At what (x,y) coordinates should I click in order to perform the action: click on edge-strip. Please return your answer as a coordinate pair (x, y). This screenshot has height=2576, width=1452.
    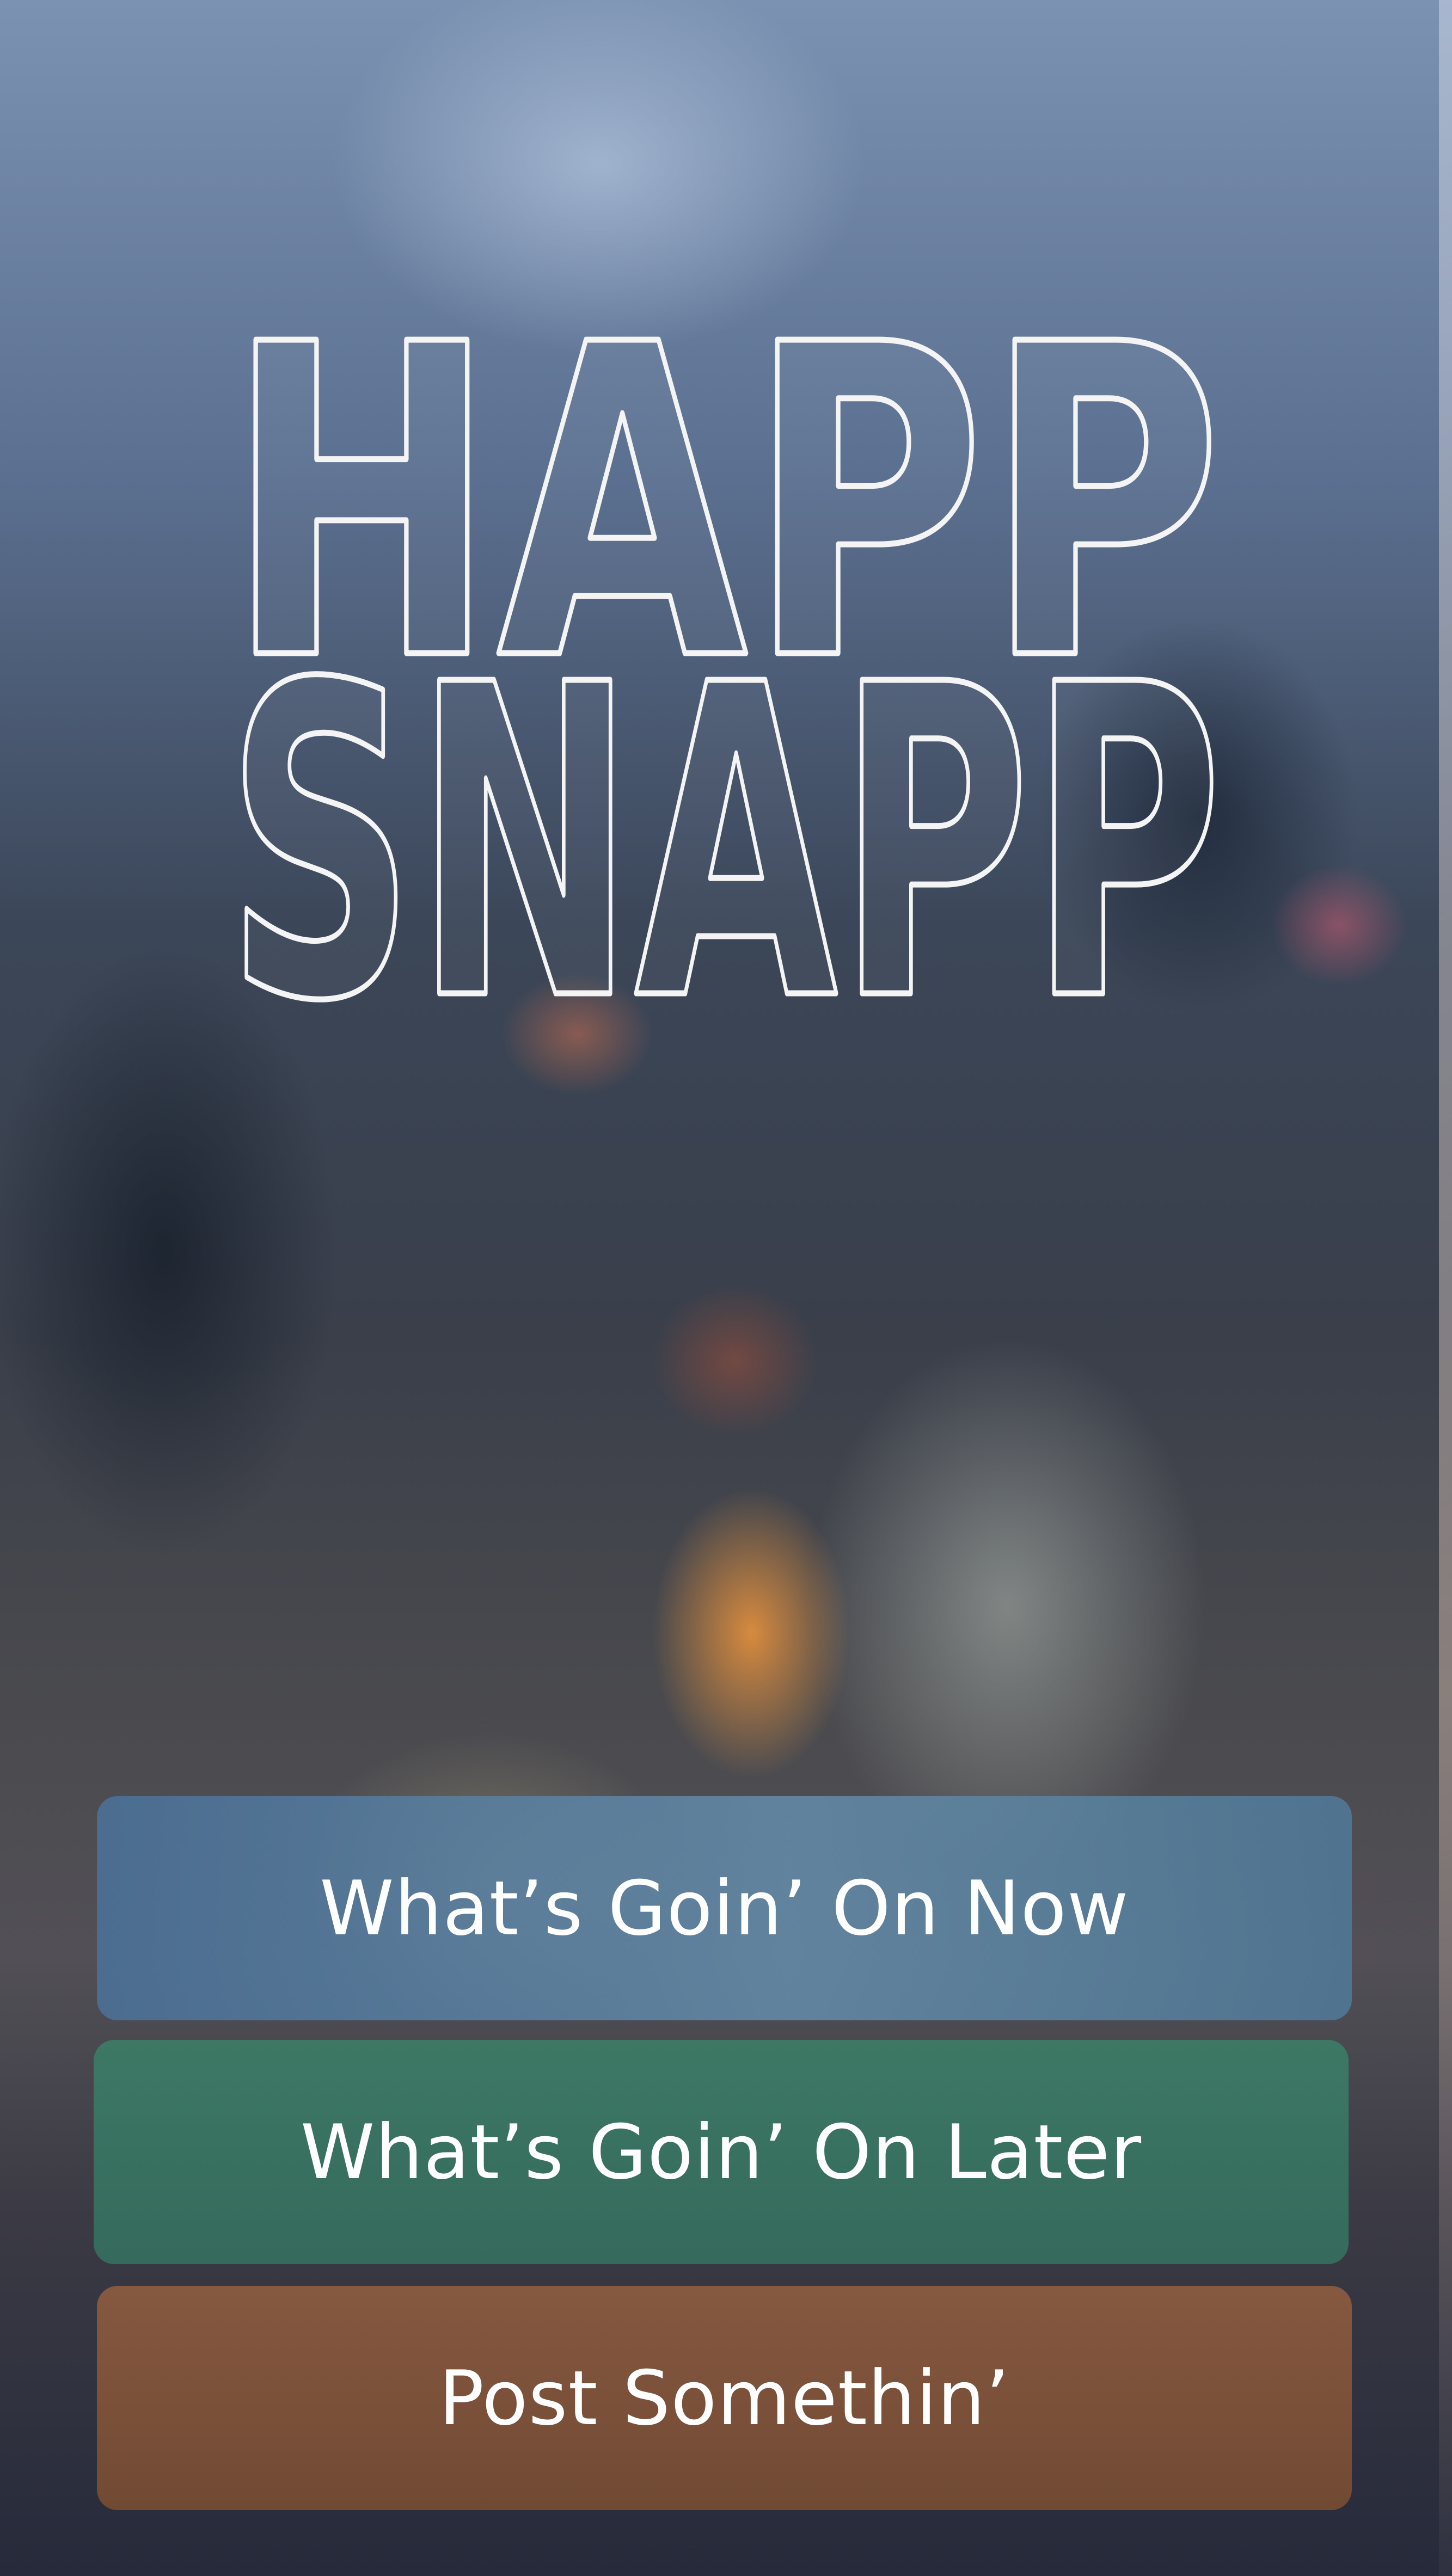
    Looking at the image, I should click on (1445, 1288).